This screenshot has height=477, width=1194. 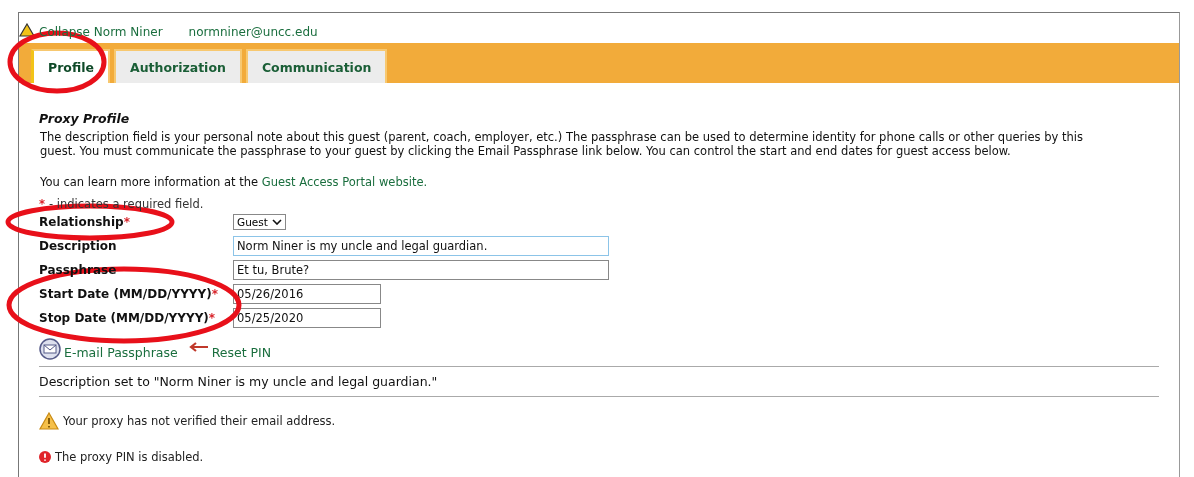 What do you see at coordinates (78, 246) in the screenshot?
I see `field-label: Description` at bounding box center [78, 246].